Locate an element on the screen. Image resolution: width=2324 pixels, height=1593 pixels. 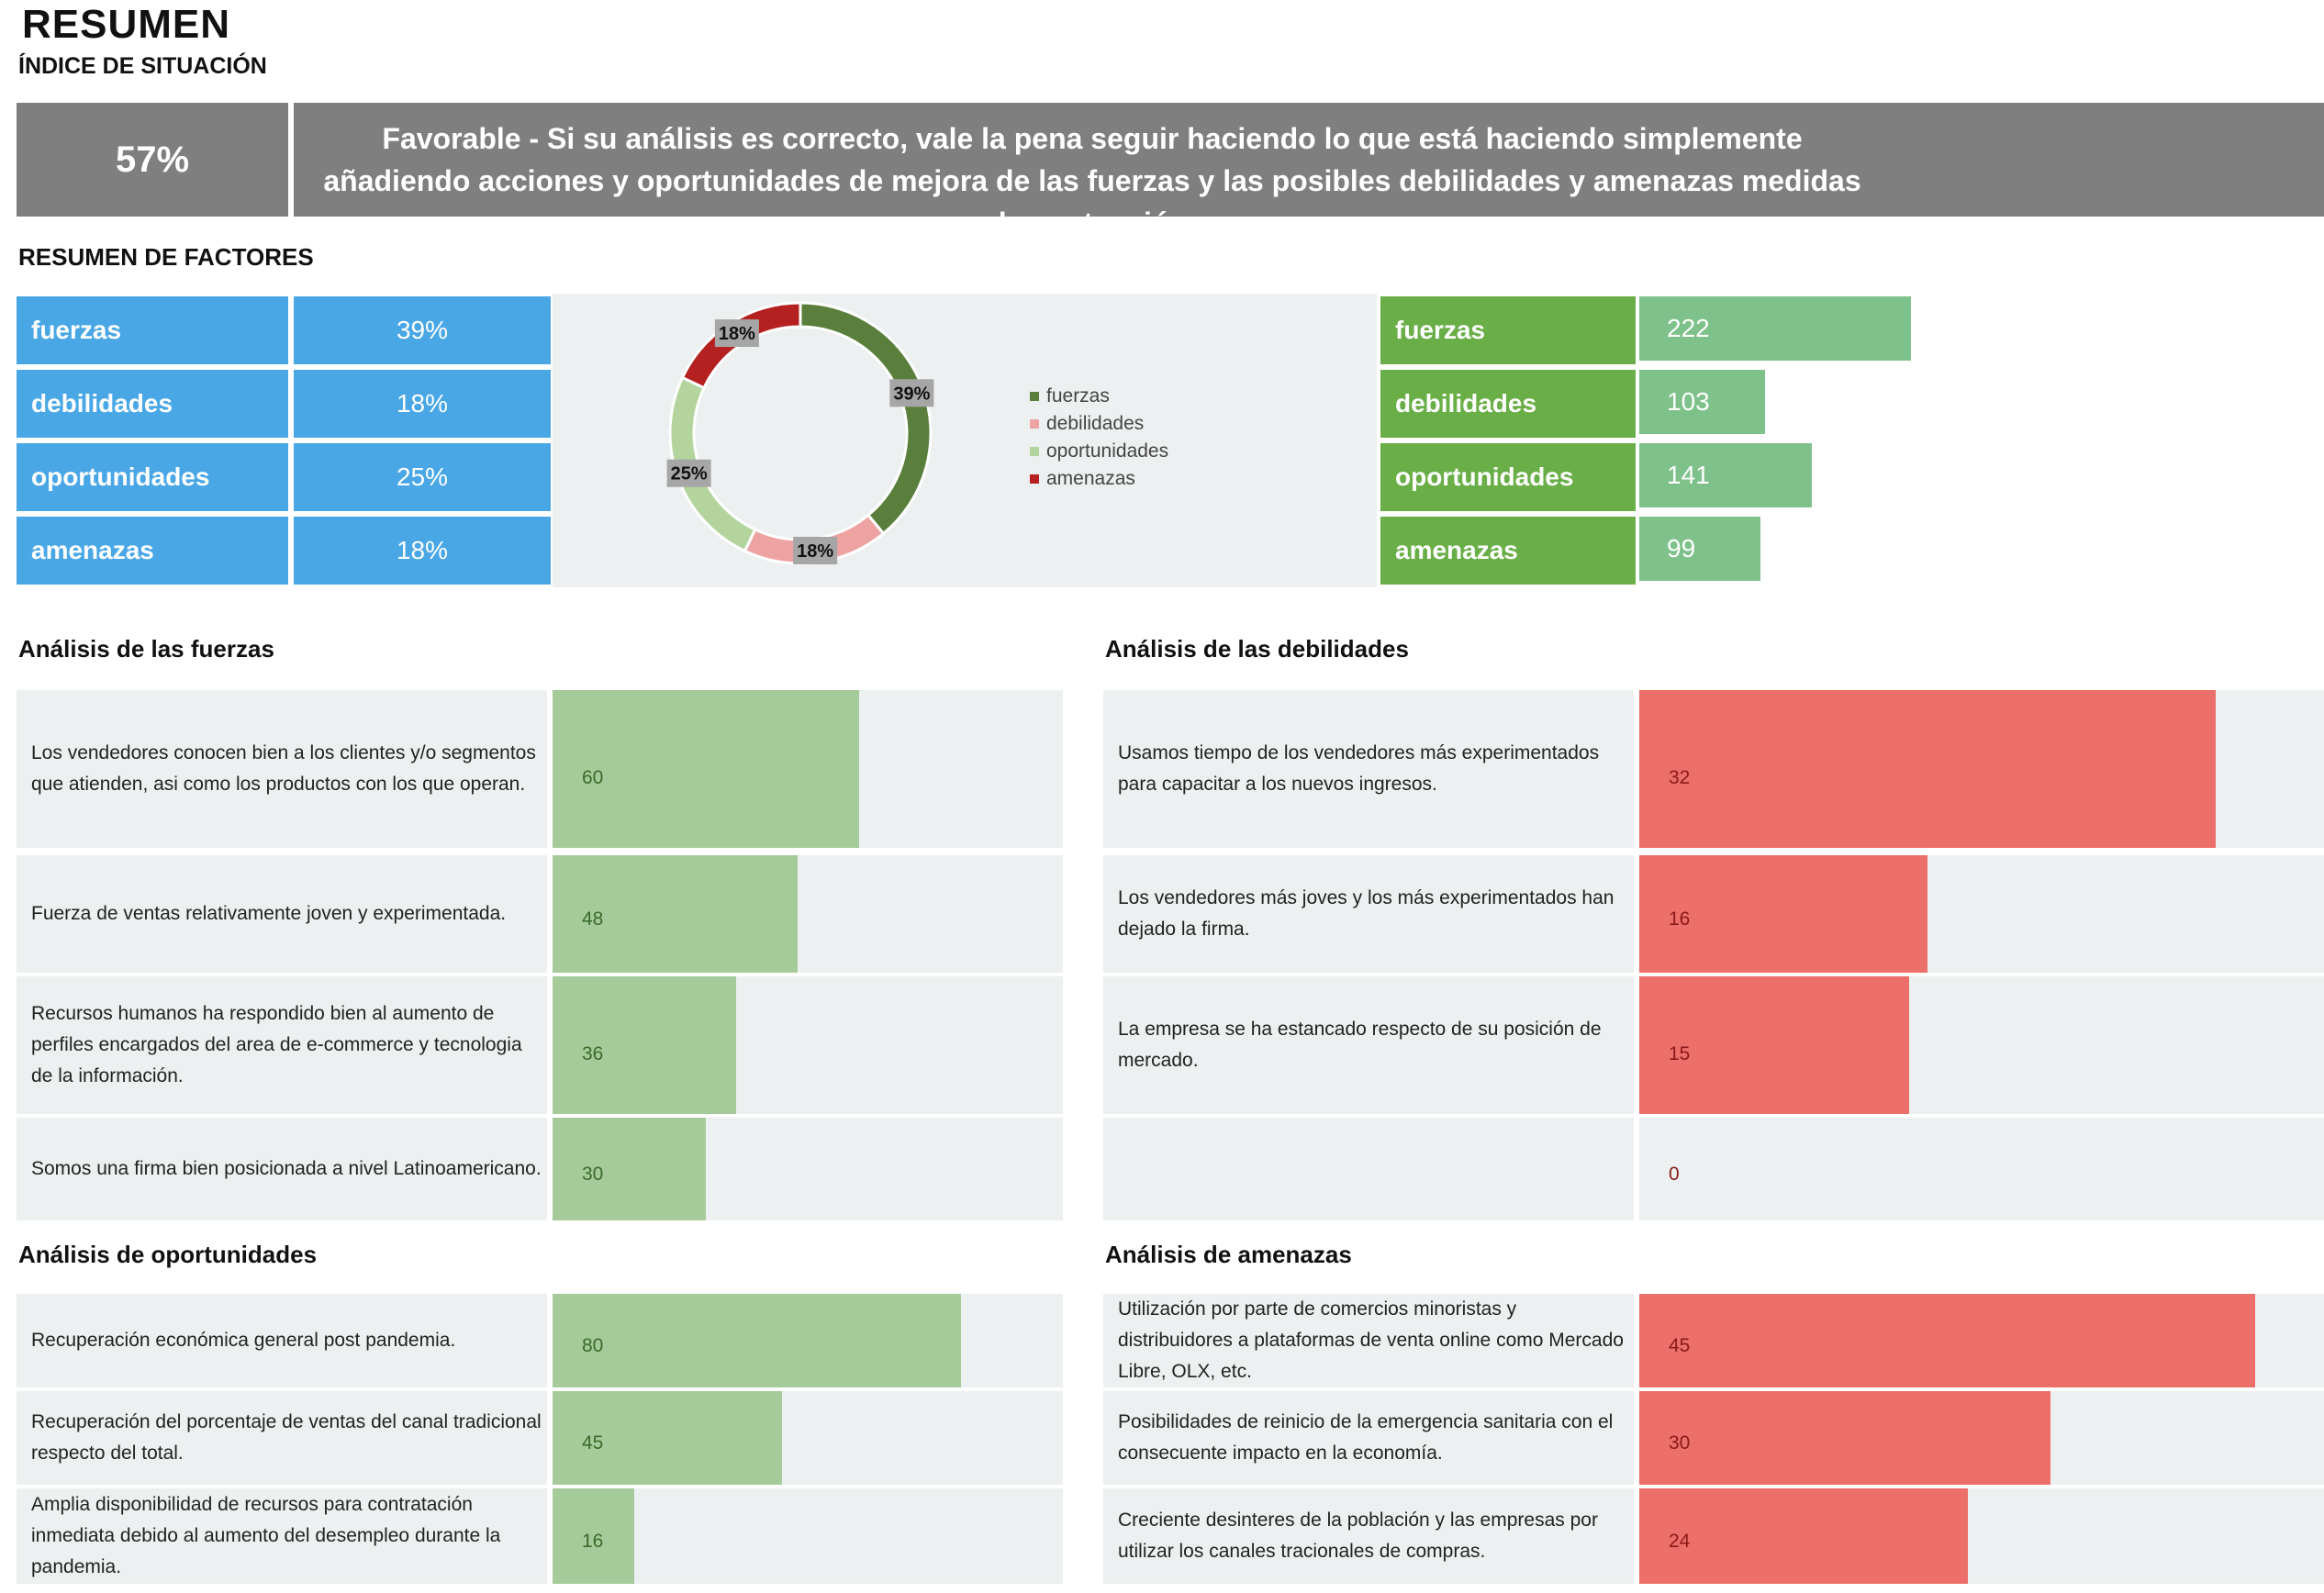
section-title-oportunidades: Análisis de oportunidades is located at coordinates (168, 1254).